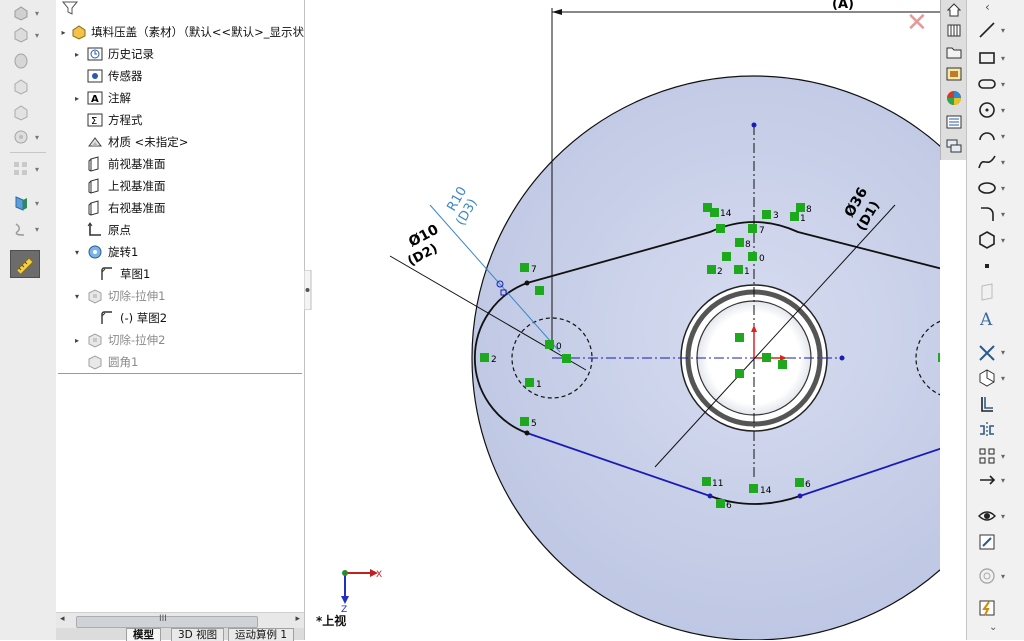 The width and height of the screenshot is (1024, 641). Describe the element at coordinates (28, 13) in the screenshot. I see `feature-button-1: ▾` at that location.